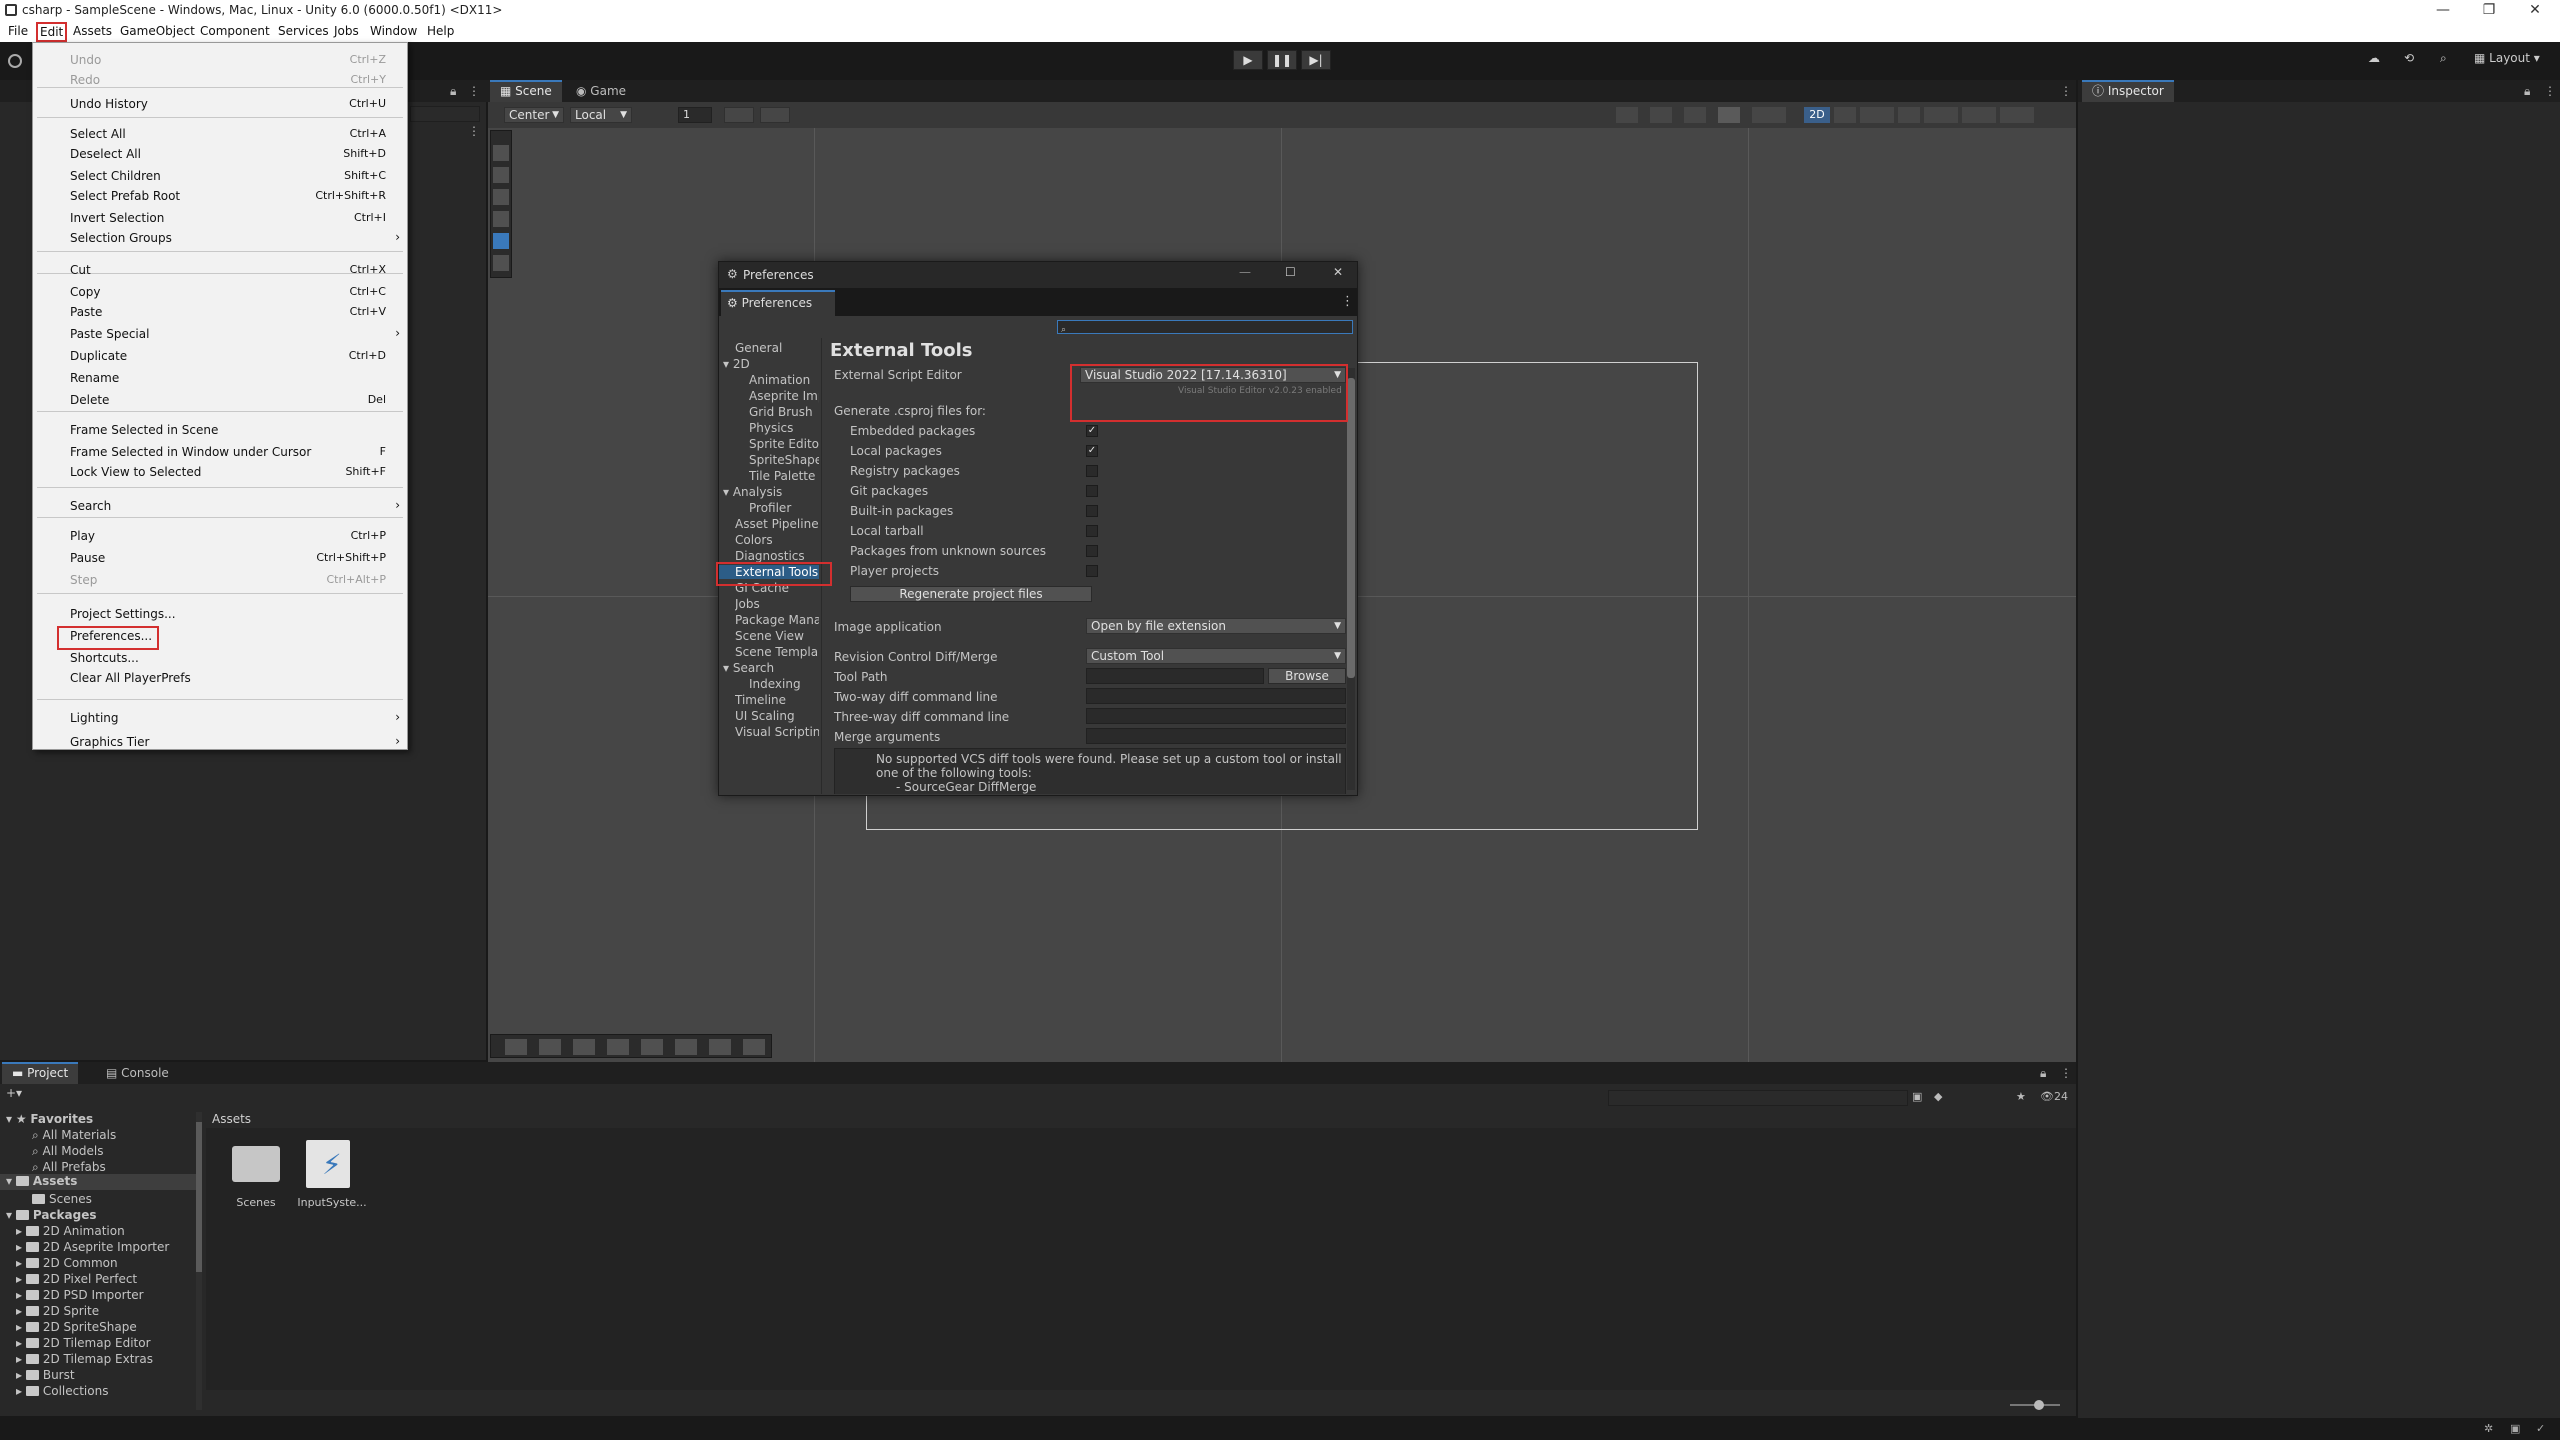  I want to click on rotate-tool-icon, so click(501, 197).